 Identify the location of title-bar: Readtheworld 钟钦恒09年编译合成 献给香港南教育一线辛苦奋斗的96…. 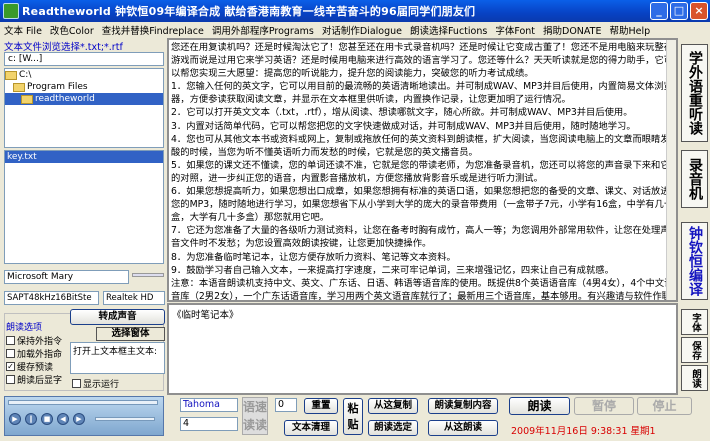
(355, 11).